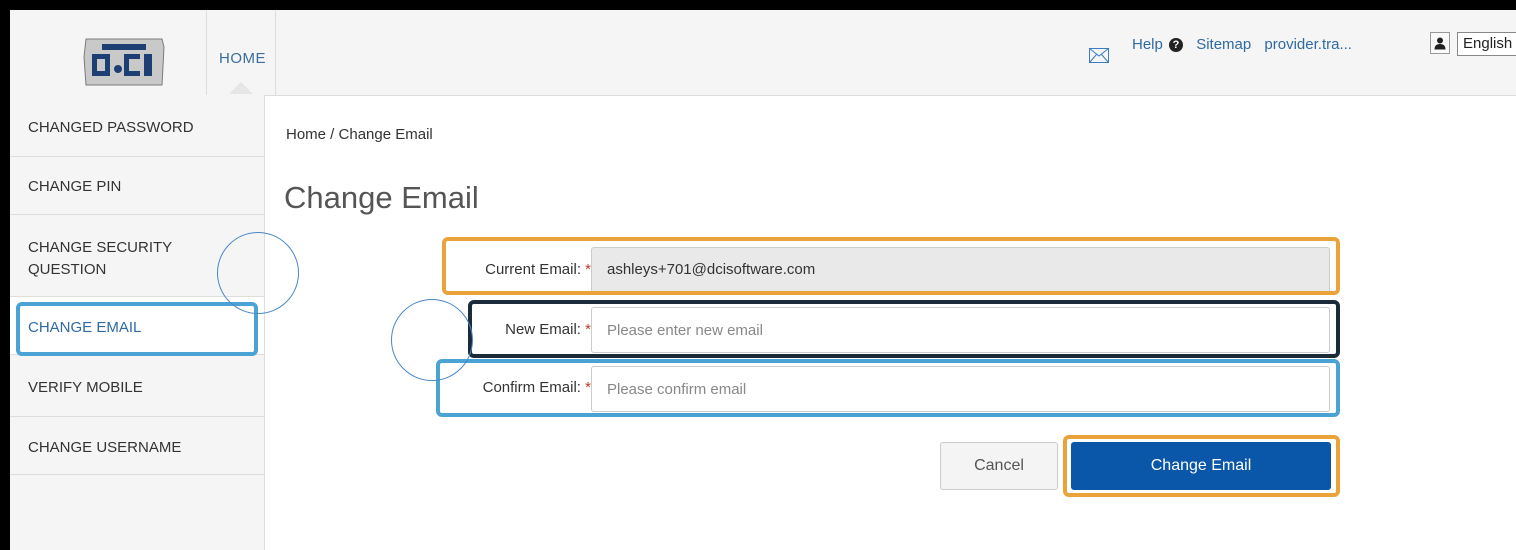  What do you see at coordinates (75, 186) in the screenshot?
I see `sidebar-item-label: CHANGE PIN` at bounding box center [75, 186].